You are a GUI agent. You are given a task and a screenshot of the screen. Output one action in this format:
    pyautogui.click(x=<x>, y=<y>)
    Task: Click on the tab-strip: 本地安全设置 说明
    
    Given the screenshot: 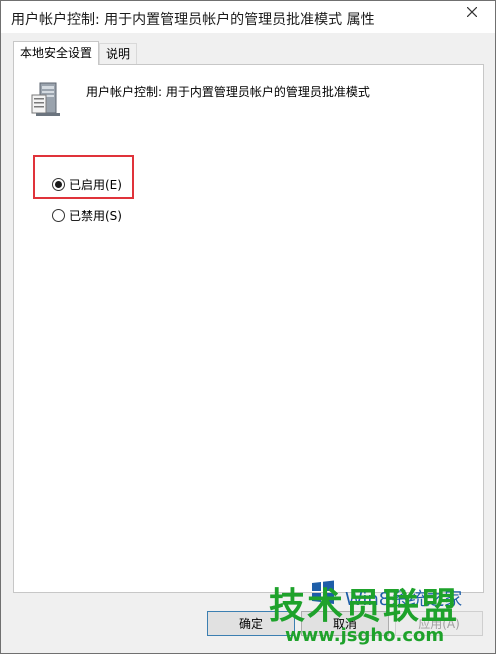 What is the action you would take?
    pyautogui.click(x=75, y=53)
    